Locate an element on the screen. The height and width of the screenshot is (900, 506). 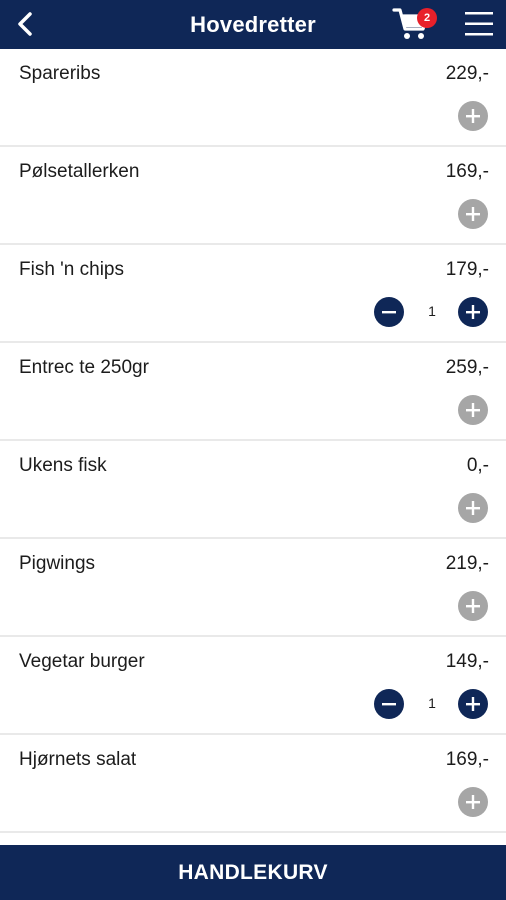
list-item: Pigwings 219,- is located at coordinates (253, 588).